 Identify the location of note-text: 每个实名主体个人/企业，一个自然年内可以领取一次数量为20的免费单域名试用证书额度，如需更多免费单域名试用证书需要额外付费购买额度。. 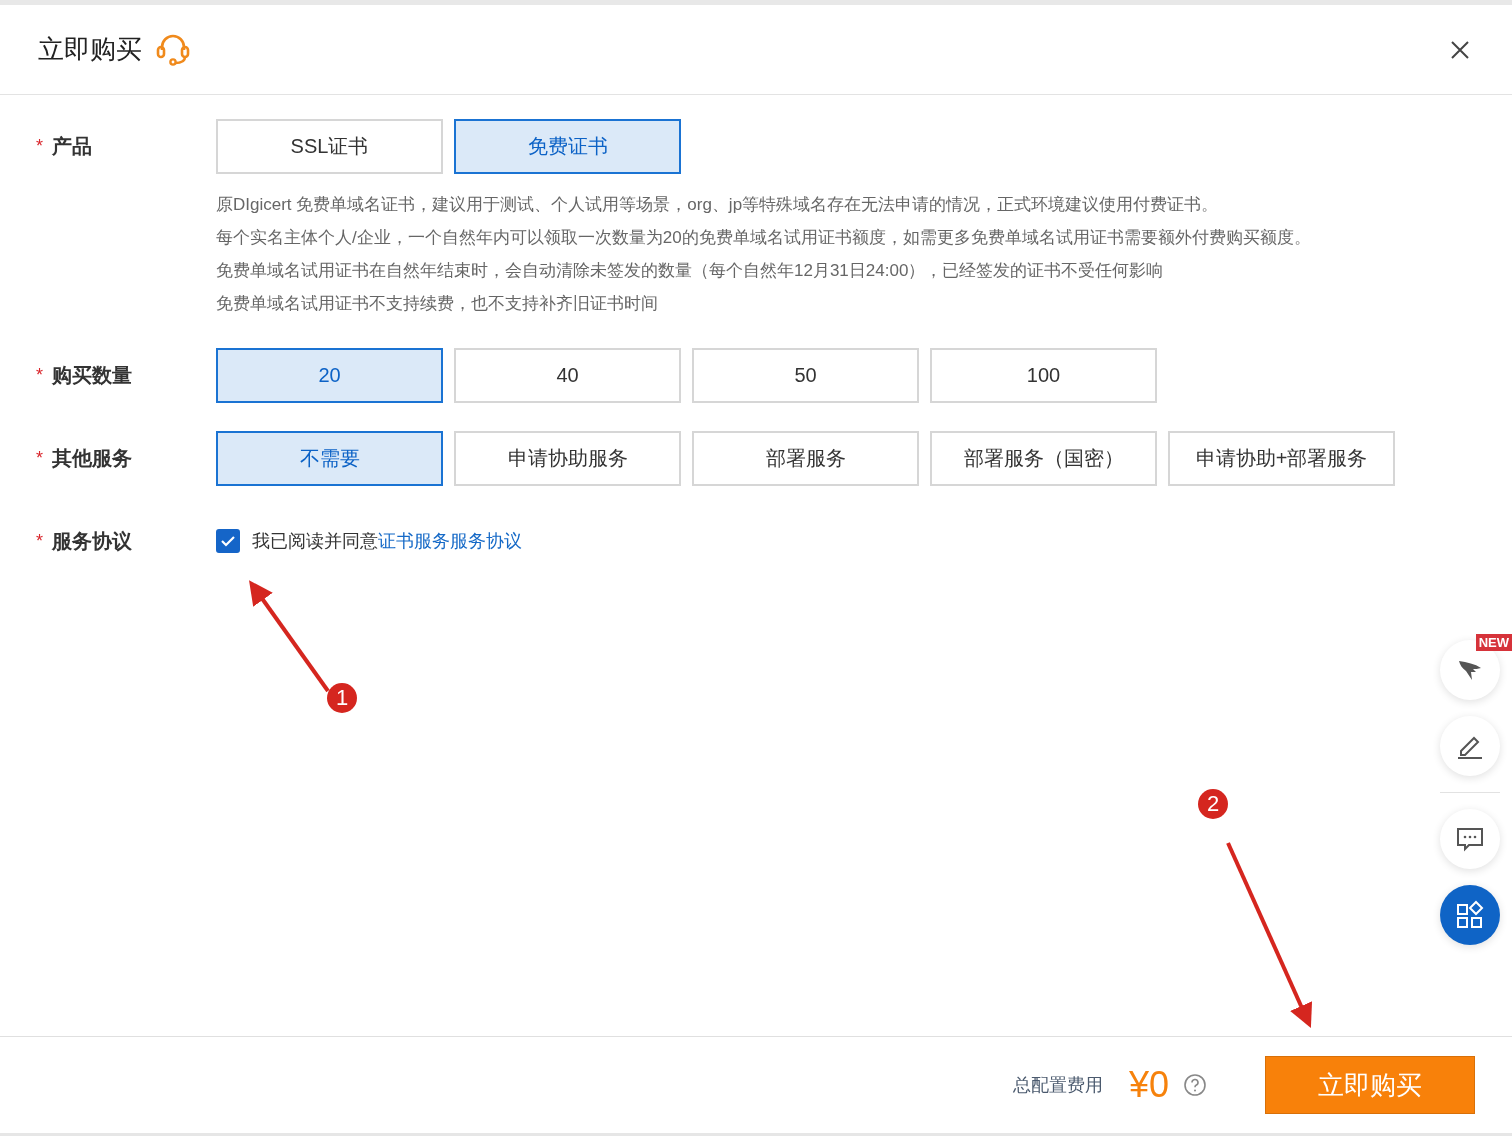
(763, 238).